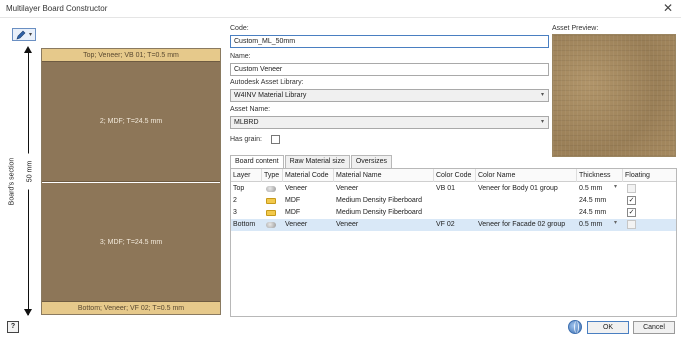  I want to click on has-grain-checkbox, so click(275, 139).